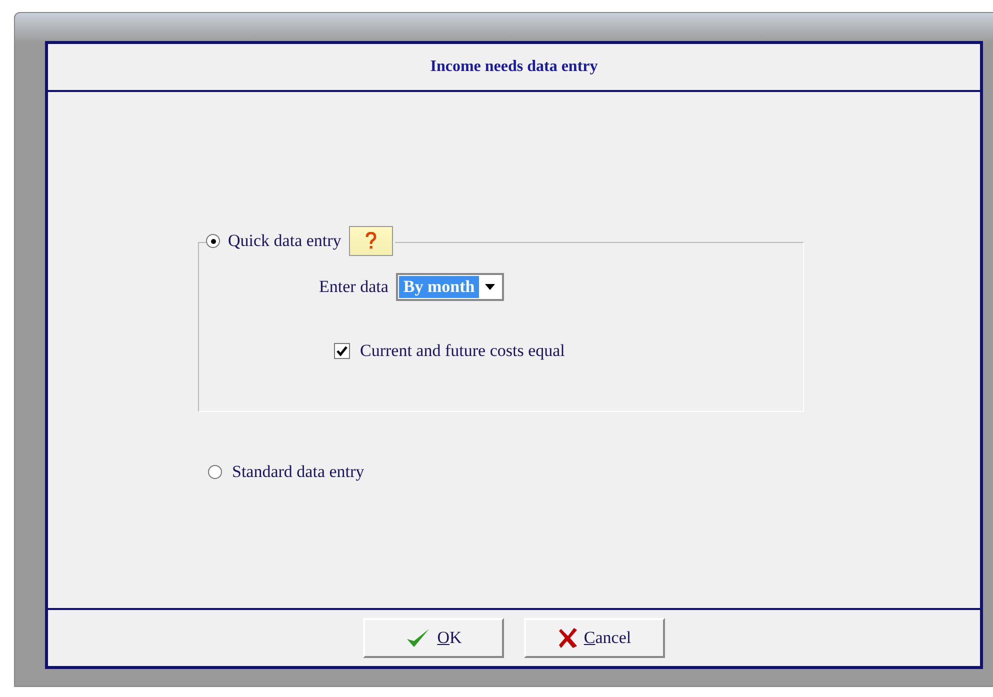 Image resolution: width=993 pixels, height=697 pixels. I want to click on option-label: Standard data entry, so click(298, 472).